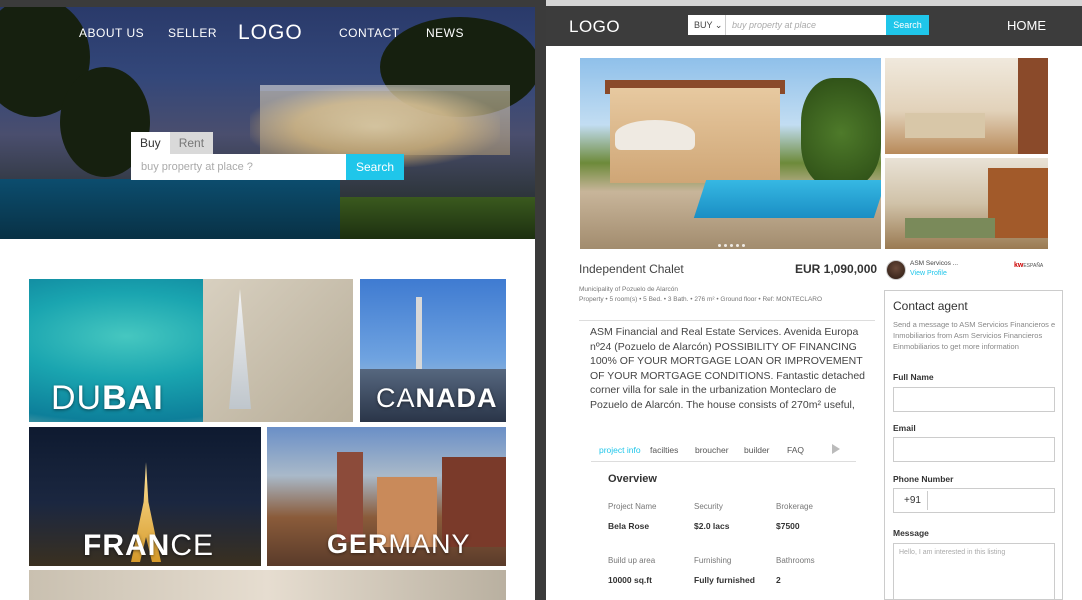  I want to click on destination-tile-canada: CANADA, so click(433, 350).